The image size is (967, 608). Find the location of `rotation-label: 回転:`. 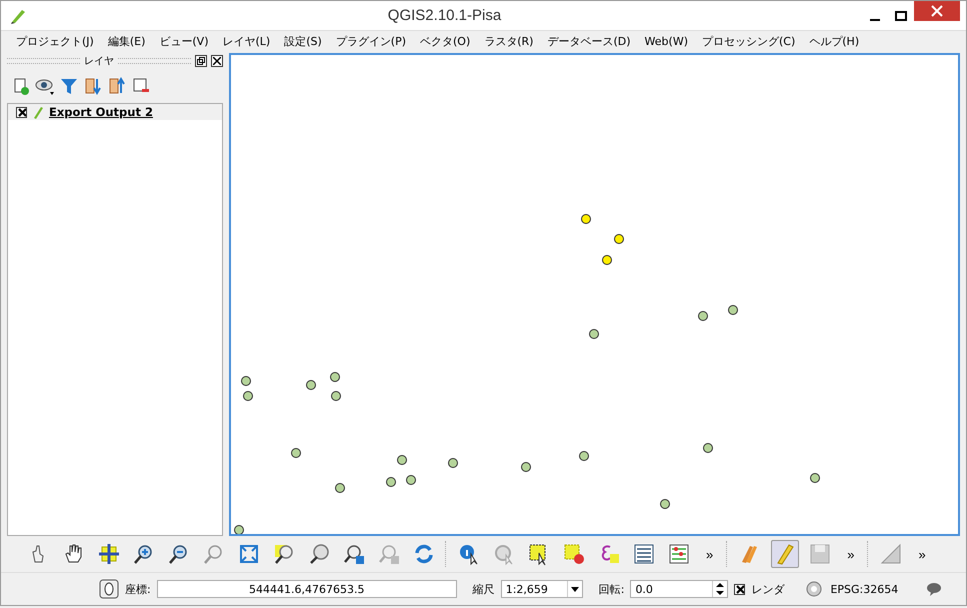

rotation-label: 回転: is located at coordinates (611, 589).